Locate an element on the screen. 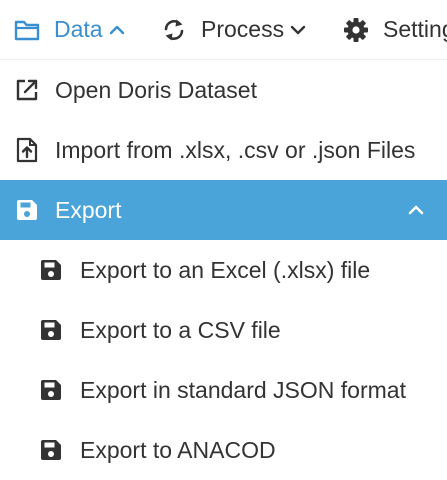  file-upload-icon is located at coordinates (27, 150).